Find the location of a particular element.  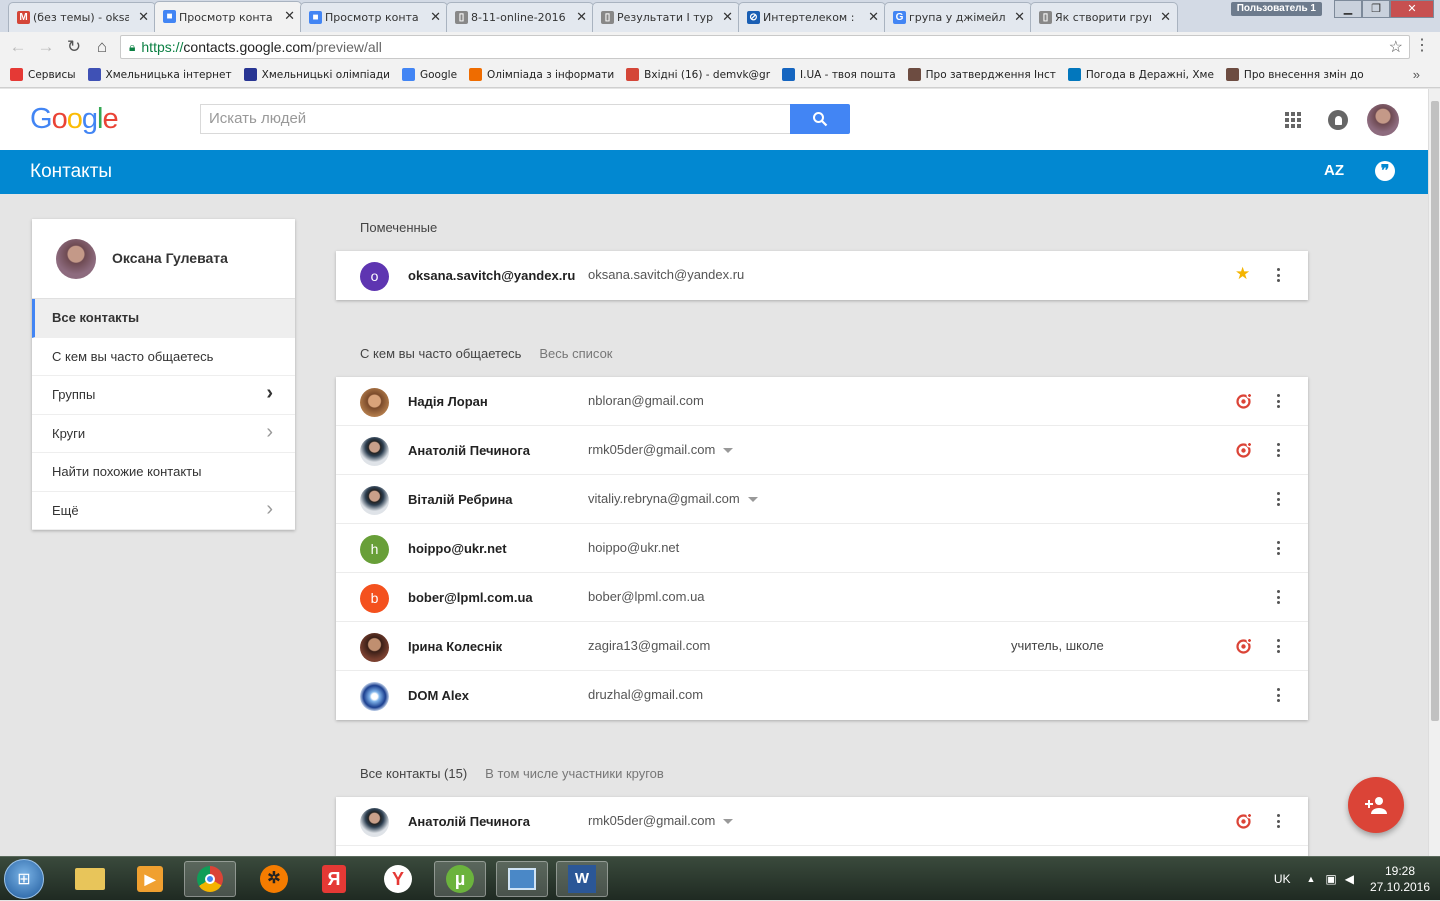

feedback-icon: ❞ is located at coordinates (1385, 171).